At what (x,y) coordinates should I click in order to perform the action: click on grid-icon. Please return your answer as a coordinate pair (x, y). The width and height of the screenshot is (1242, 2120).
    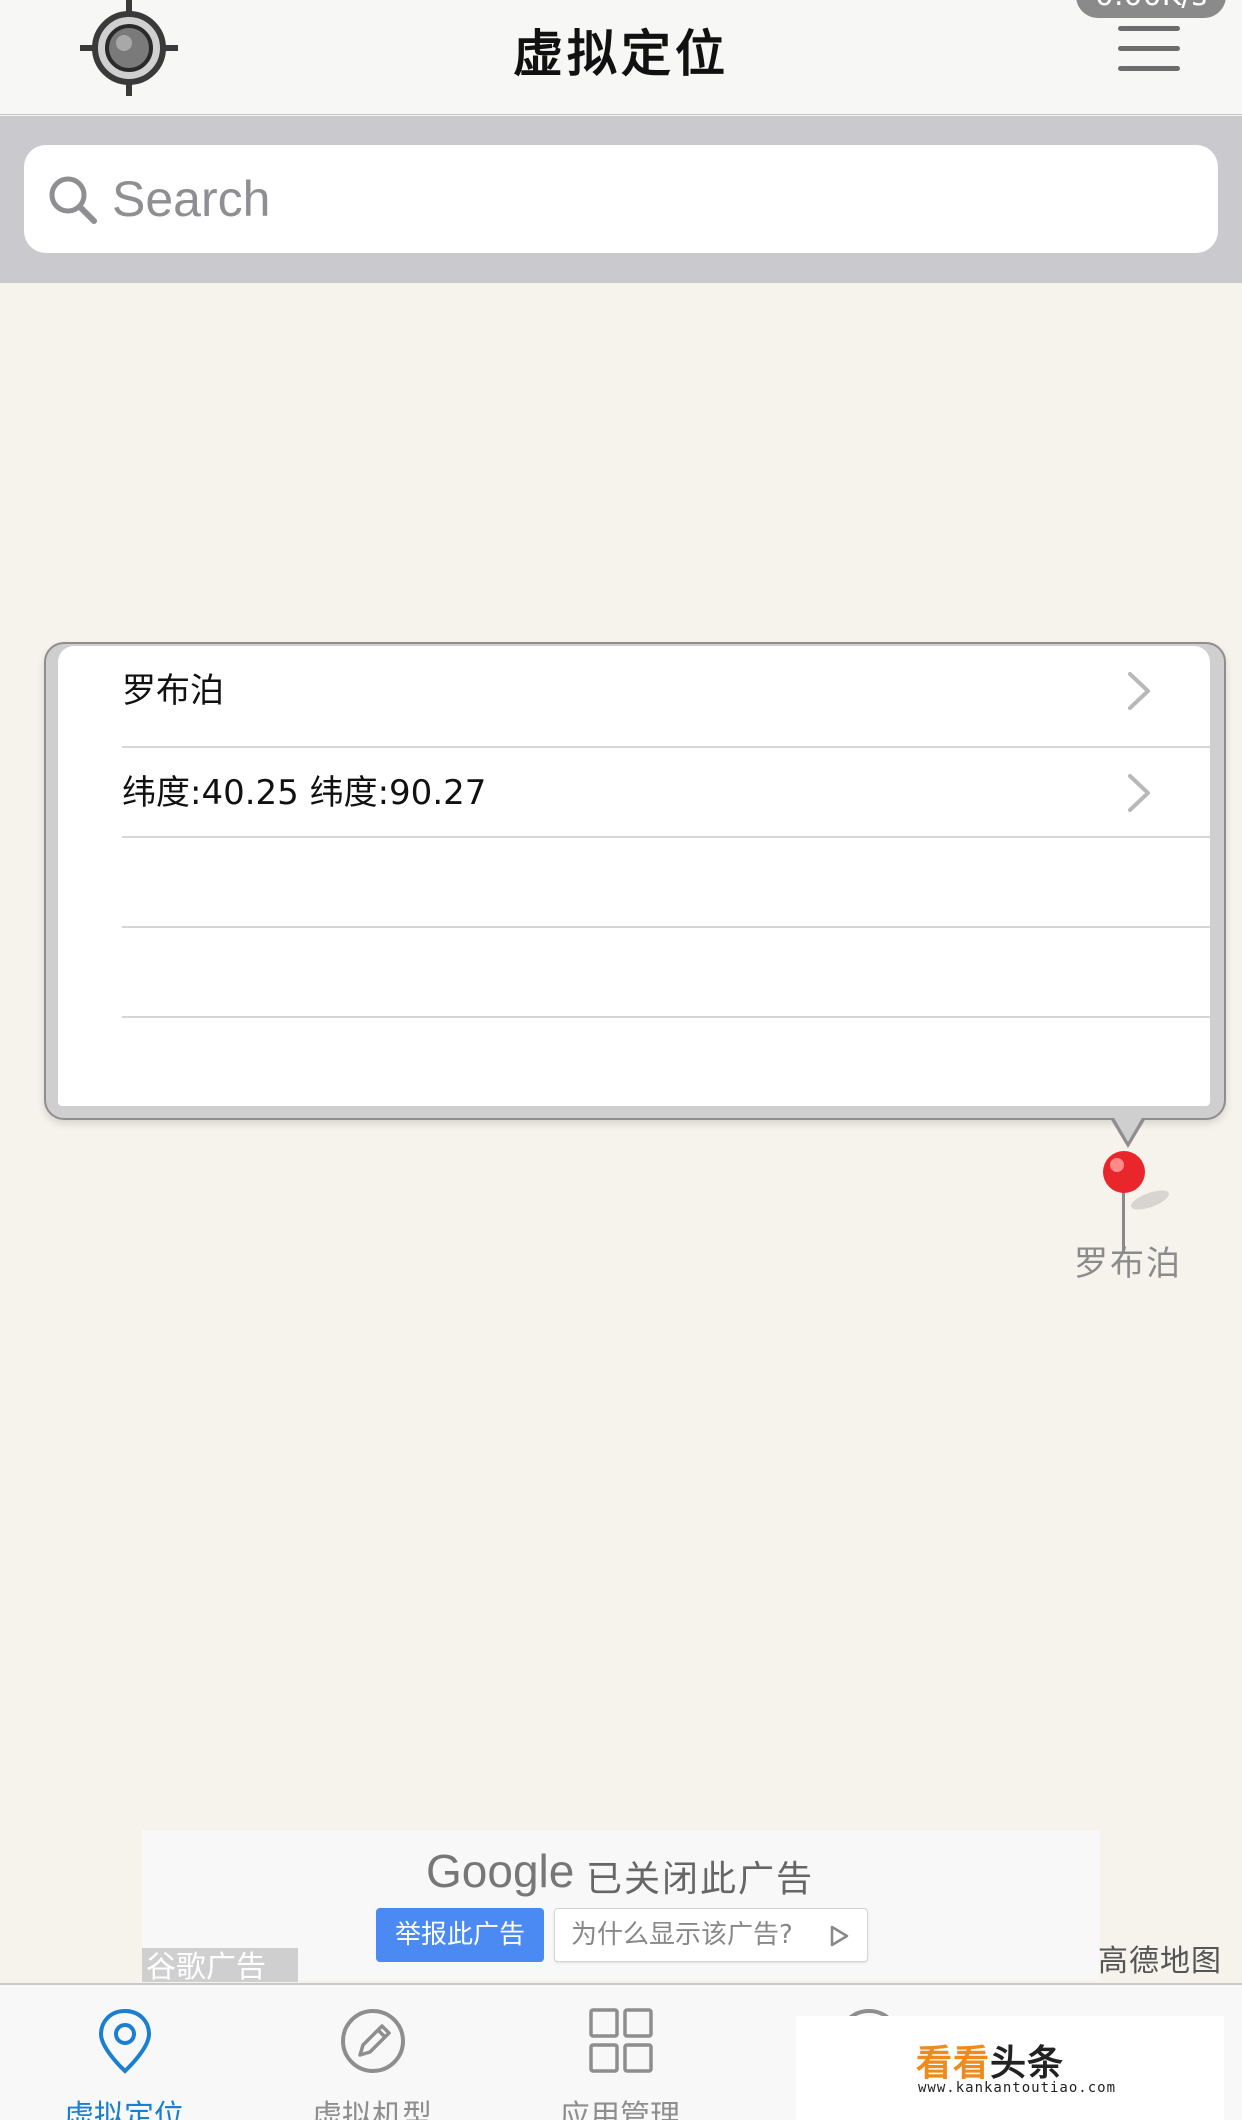
    Looking at the image, I should click on (621, 2040).